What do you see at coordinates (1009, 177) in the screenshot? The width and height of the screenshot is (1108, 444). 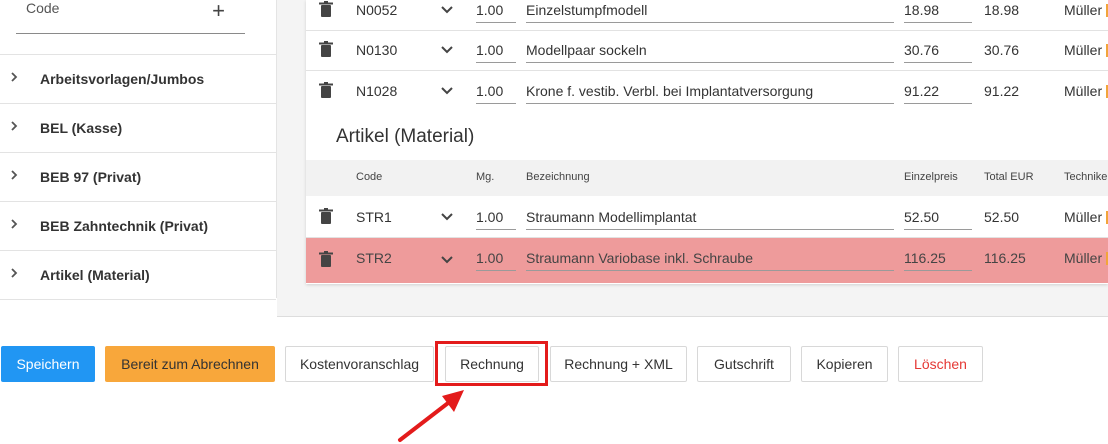 I see `header-total: Total EUR` at bounding box center [1009, 177].